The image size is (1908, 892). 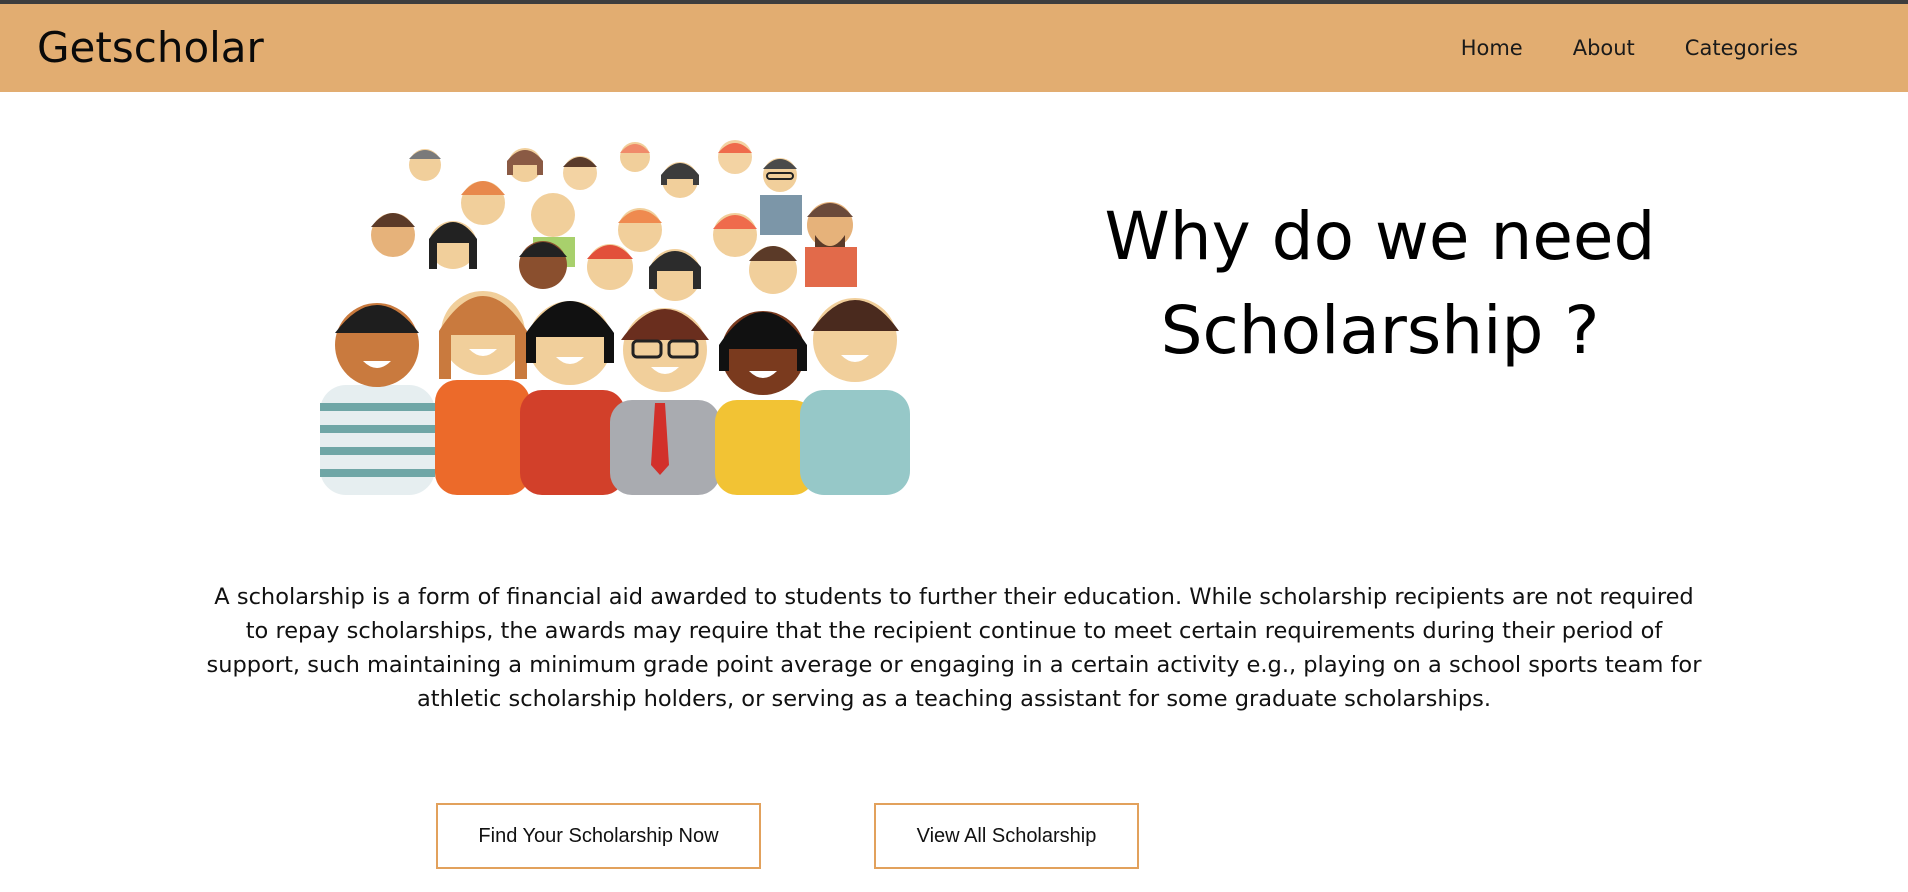 What do you see at coordinates (1604, 48) in the screenshot?
I see `nav-link-about: About` at bounding box center [1604, 48].